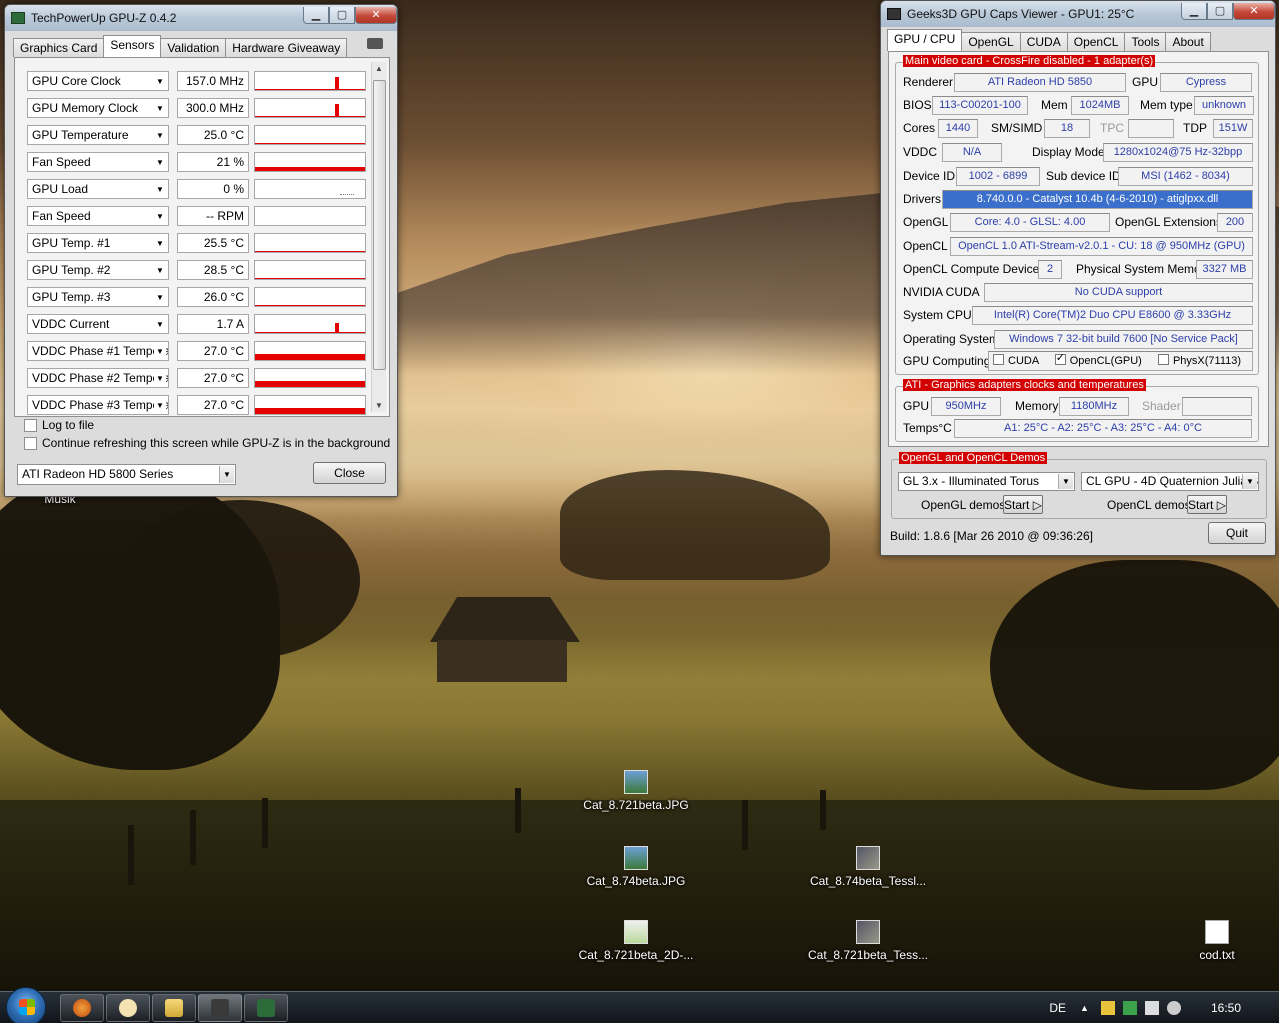  Describe the element at coordinates (1129, 1008) in the screenshot. I see `gpu-tray-icon` at that location.